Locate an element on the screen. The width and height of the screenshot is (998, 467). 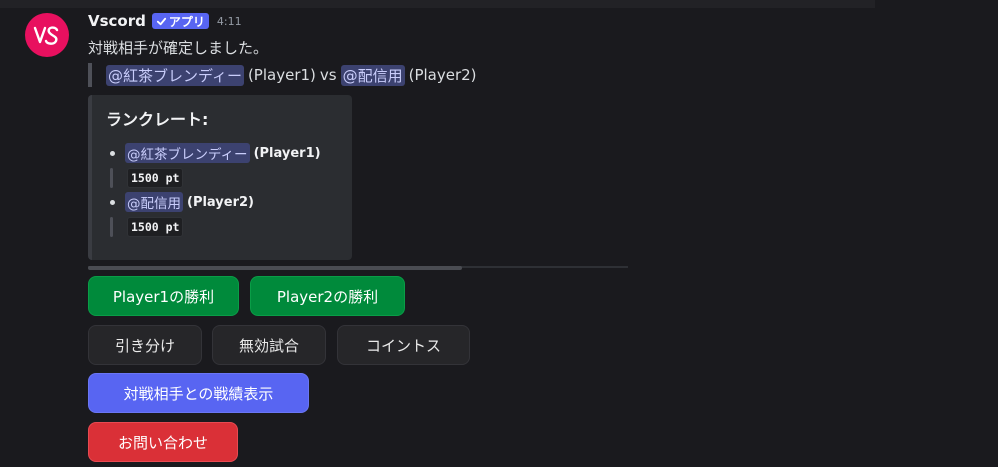
player2-rank-mention: @配信用 is located at coordinates (154, 202).